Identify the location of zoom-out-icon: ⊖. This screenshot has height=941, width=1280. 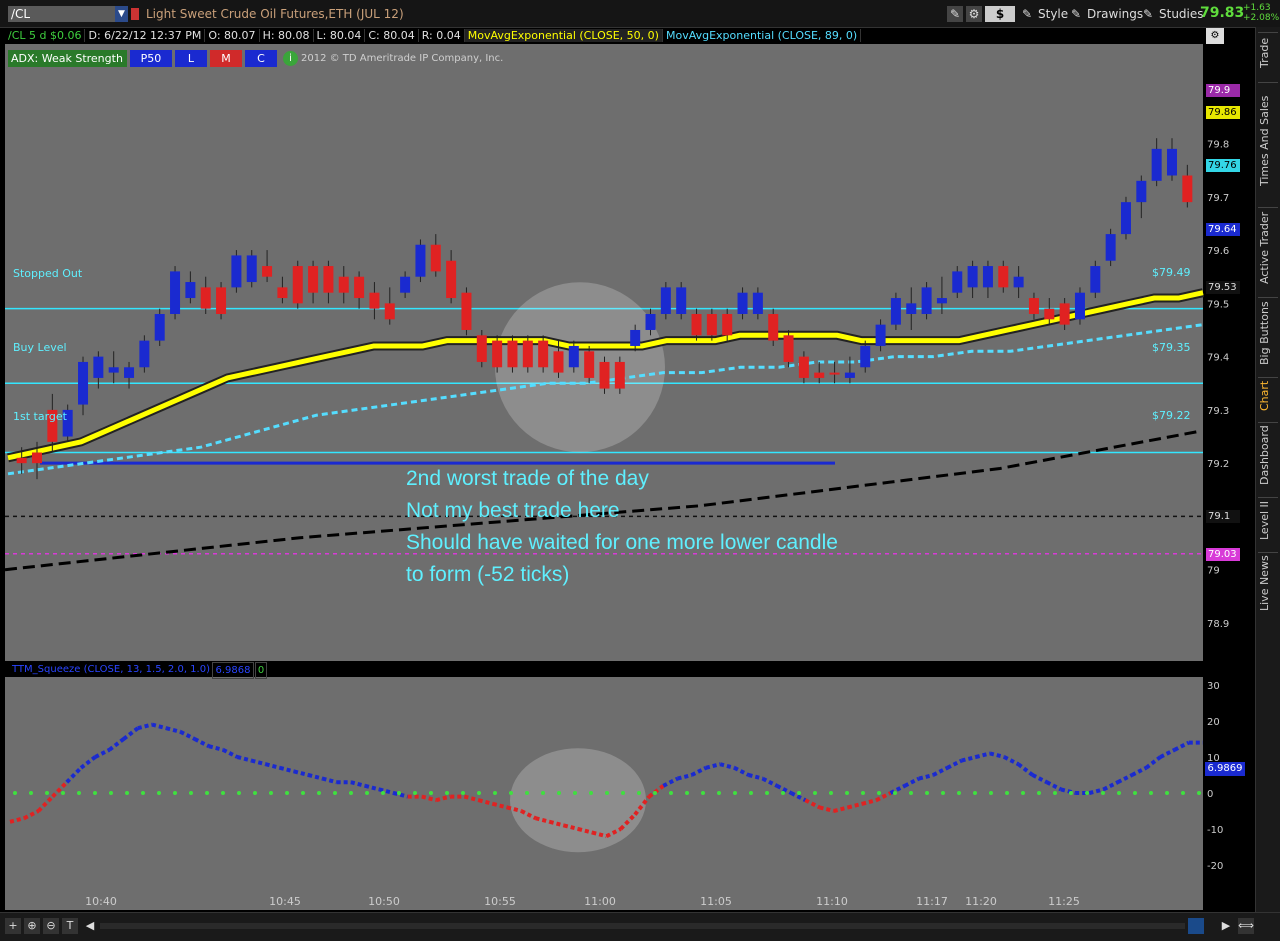
(51, 926).